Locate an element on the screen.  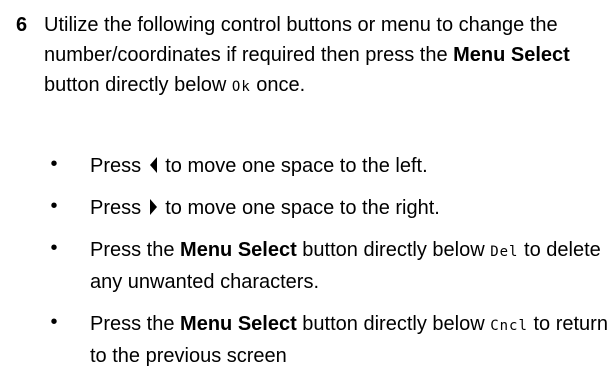
step-text-part: once. is located at coordinates (278, 85).